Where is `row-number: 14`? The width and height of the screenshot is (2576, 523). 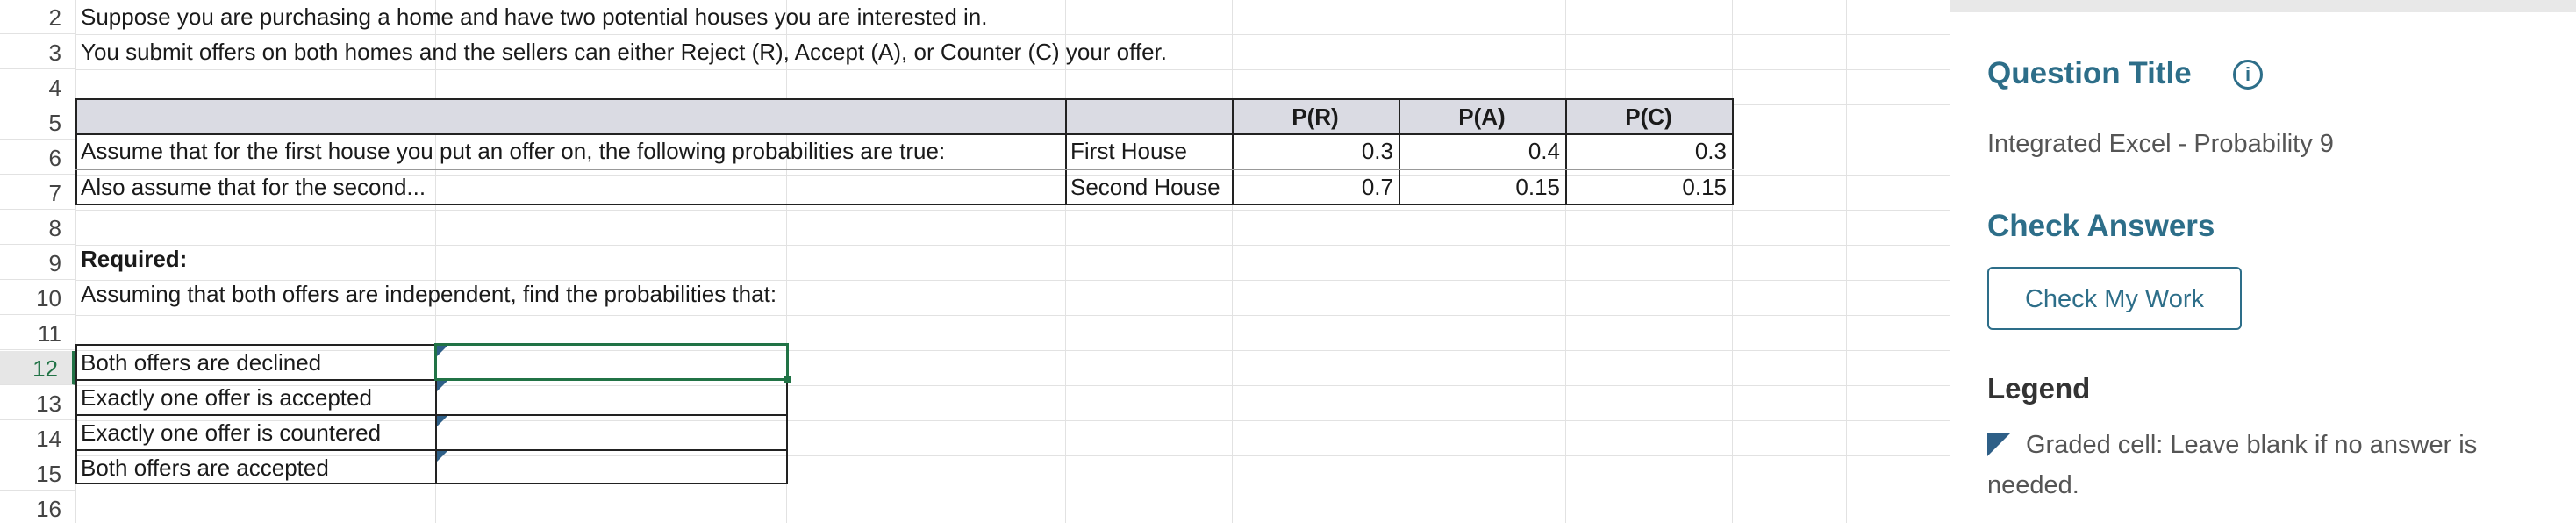 row-number: 14 is located at coordinates (37, 438).